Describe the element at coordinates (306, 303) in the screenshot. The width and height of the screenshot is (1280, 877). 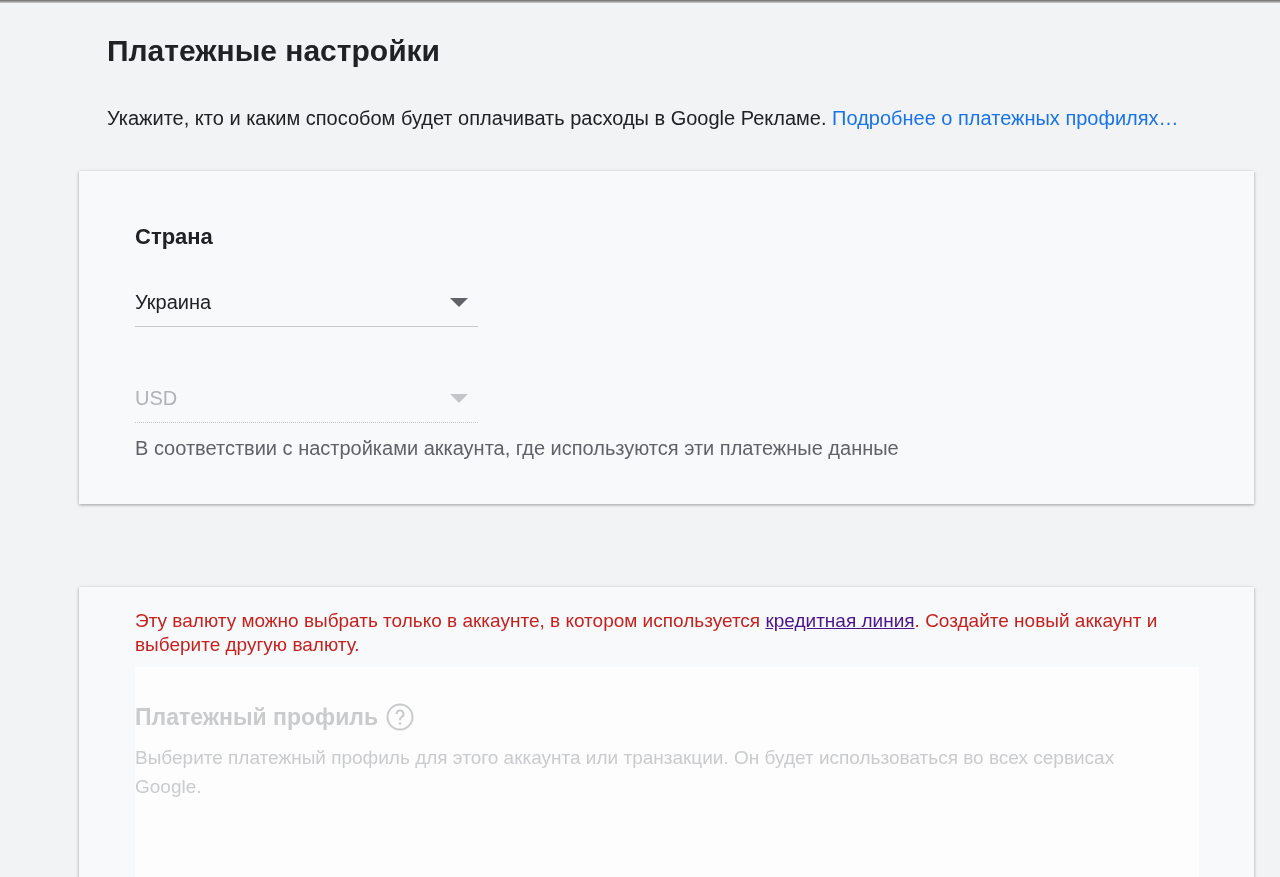
I see `country-dropdown: Украина` at that location.